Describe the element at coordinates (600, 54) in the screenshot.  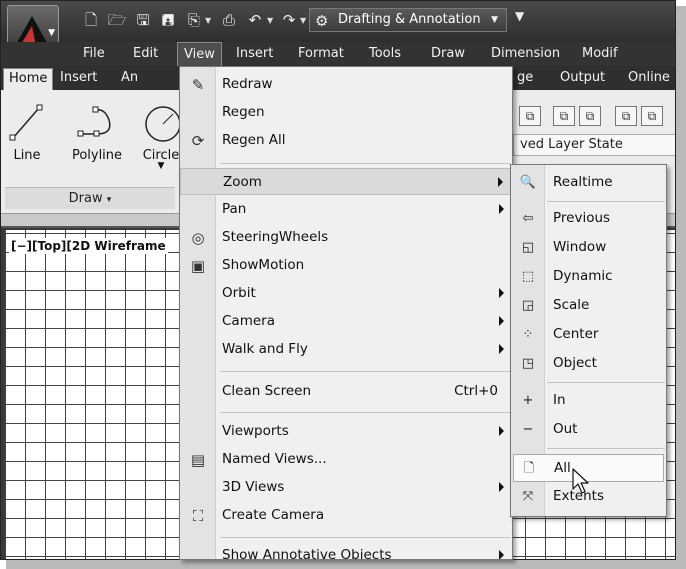
I see `menu-modify: Modif` at that location.